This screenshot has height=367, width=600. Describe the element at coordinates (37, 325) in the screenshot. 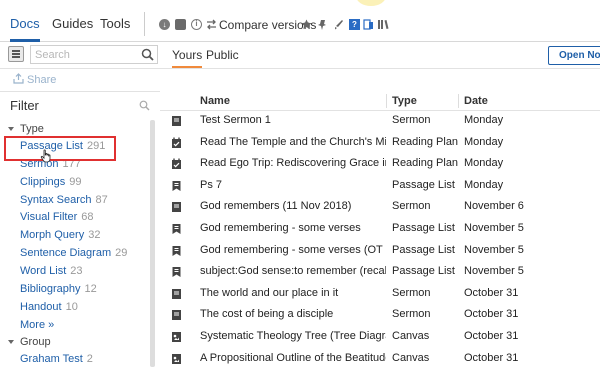

I see `more-link: More »` at that location.